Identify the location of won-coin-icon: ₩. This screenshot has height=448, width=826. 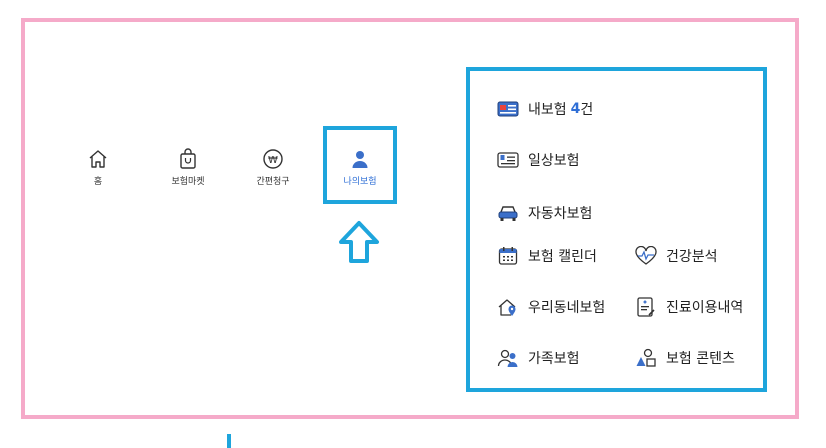
(273, 159).